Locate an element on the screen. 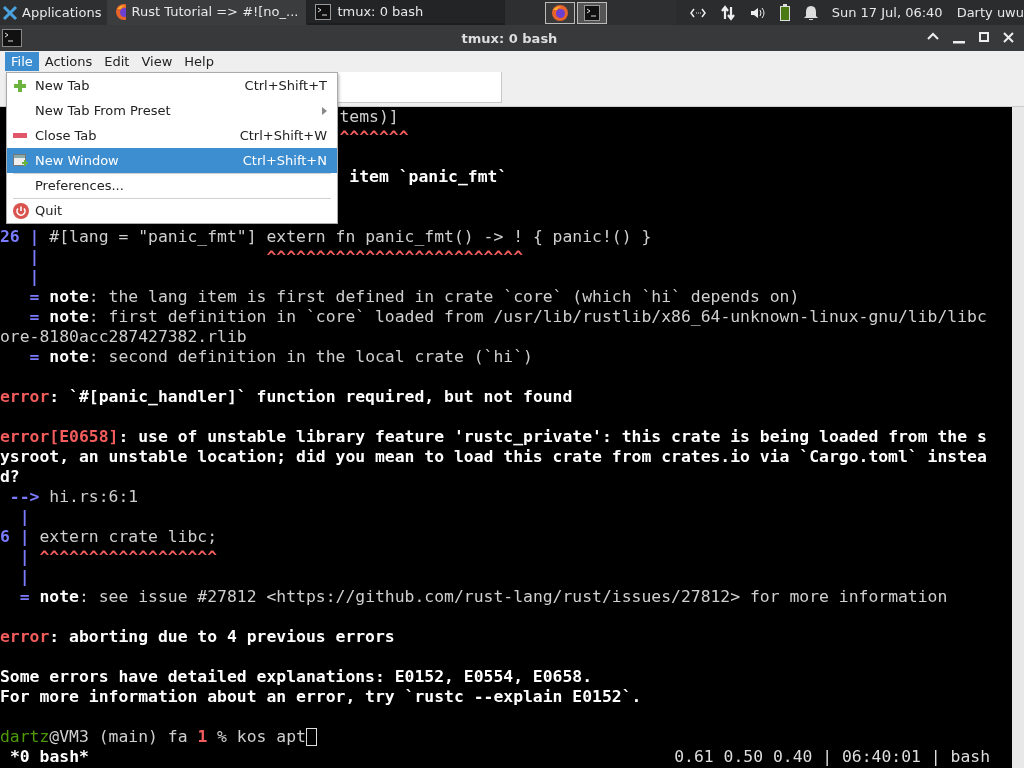 This screenshot has height=768, width=1024. menu-bar-item: Help is located at coordinates (199, 61).